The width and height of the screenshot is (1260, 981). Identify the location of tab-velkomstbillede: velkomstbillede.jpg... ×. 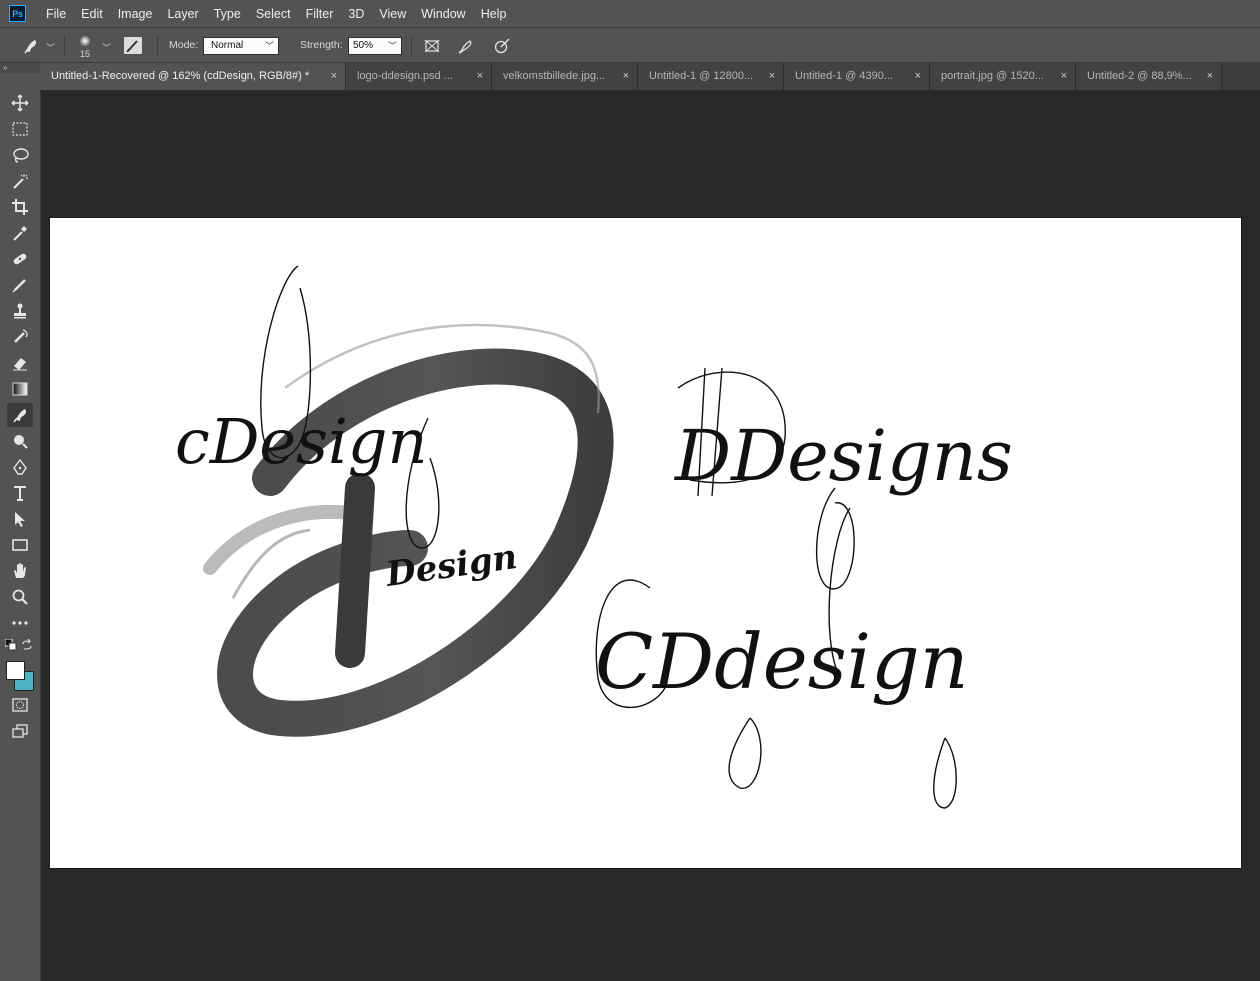
(565, 76).